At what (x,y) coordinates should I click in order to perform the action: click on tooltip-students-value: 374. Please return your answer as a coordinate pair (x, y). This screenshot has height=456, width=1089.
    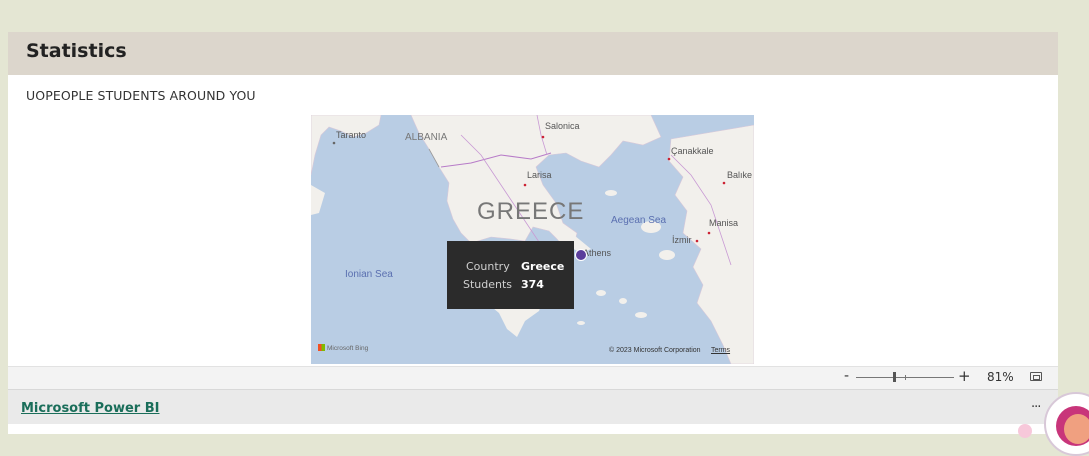
    Looking at the image, I should click on (532, 284).